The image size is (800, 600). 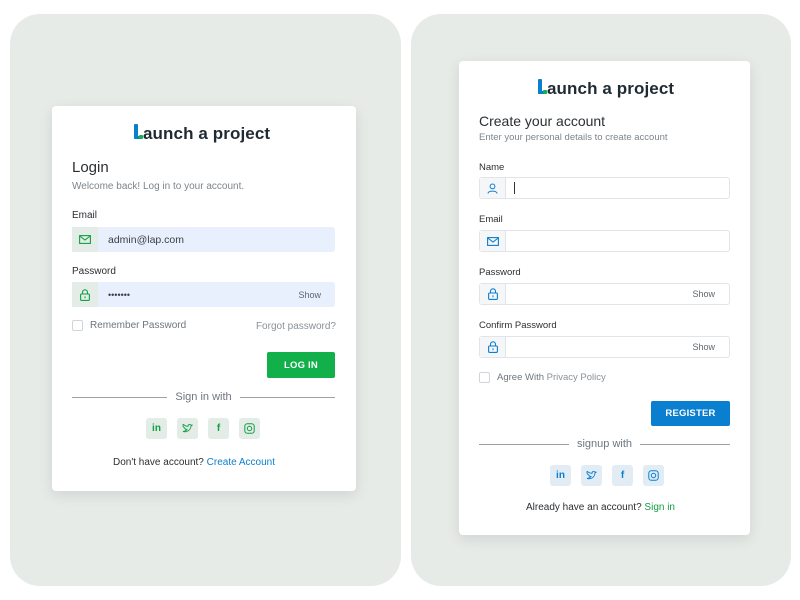 I want to click on create-account-link: Create Account, so click(x=241, y=462).